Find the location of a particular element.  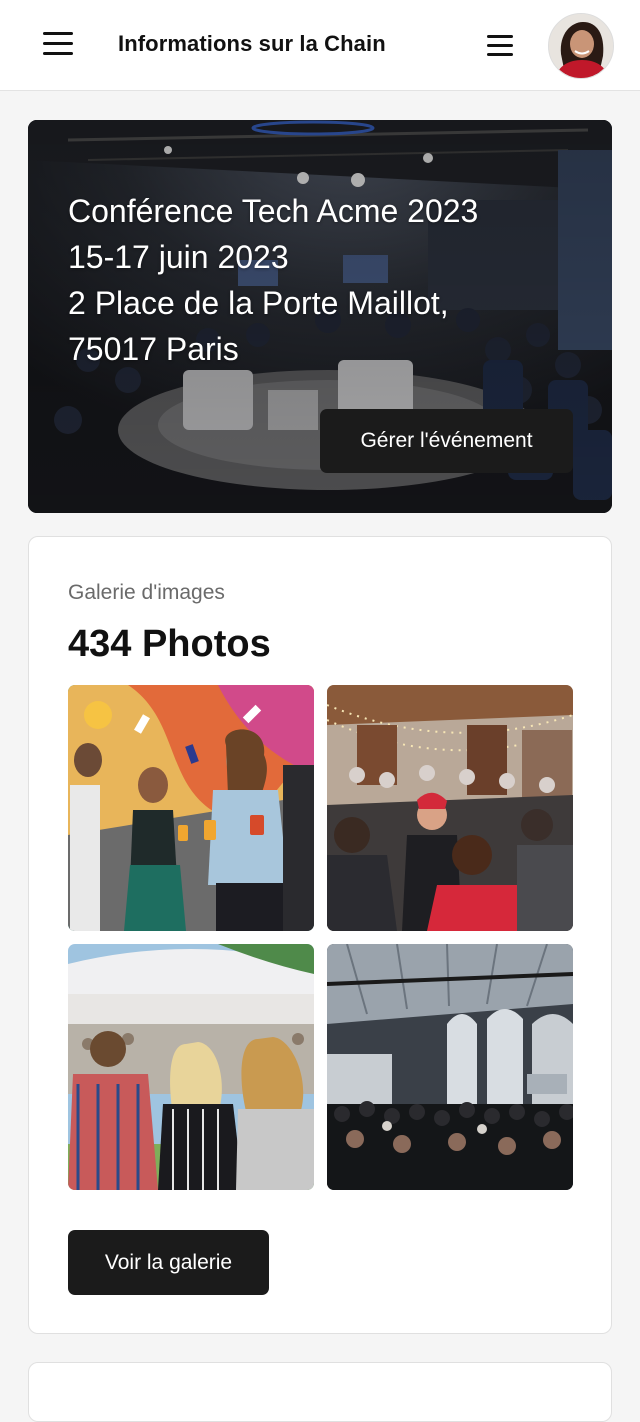

hall-event-photo is located at coordinates (450, 1067).